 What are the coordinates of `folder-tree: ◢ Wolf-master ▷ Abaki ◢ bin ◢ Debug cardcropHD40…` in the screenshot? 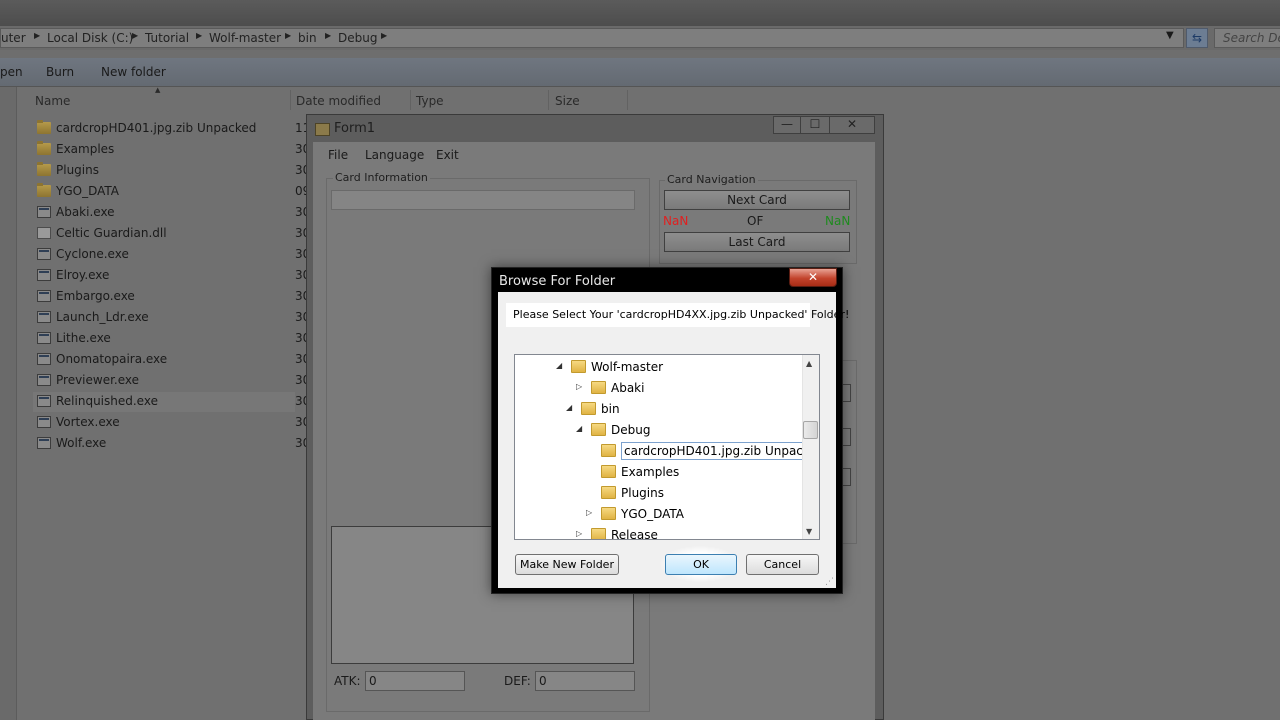 It's located at (667, 447).